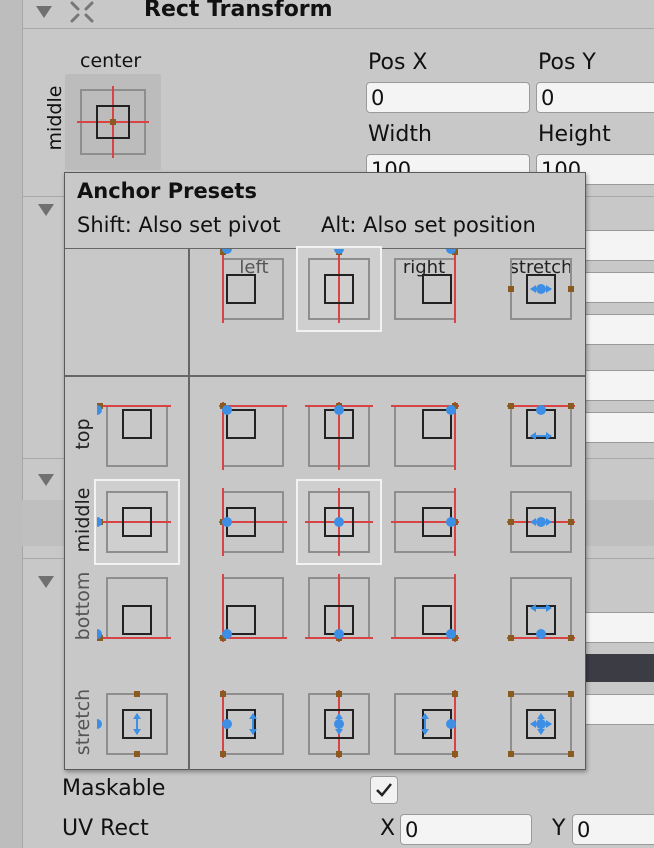 The image size is (654, 848). Describe the element at coordinates (398, 62) in the screenshot. I see `pos-x-label: Pos X` at that location.